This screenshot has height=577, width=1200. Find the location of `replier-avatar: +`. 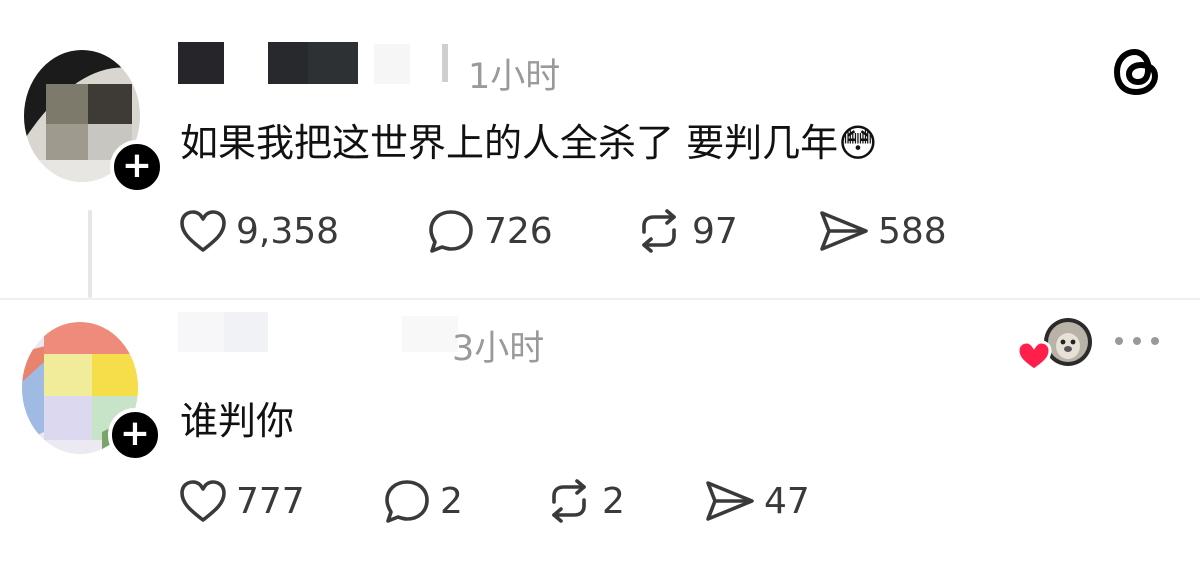

replier-avatar: + is located at coordinates (92, 392).